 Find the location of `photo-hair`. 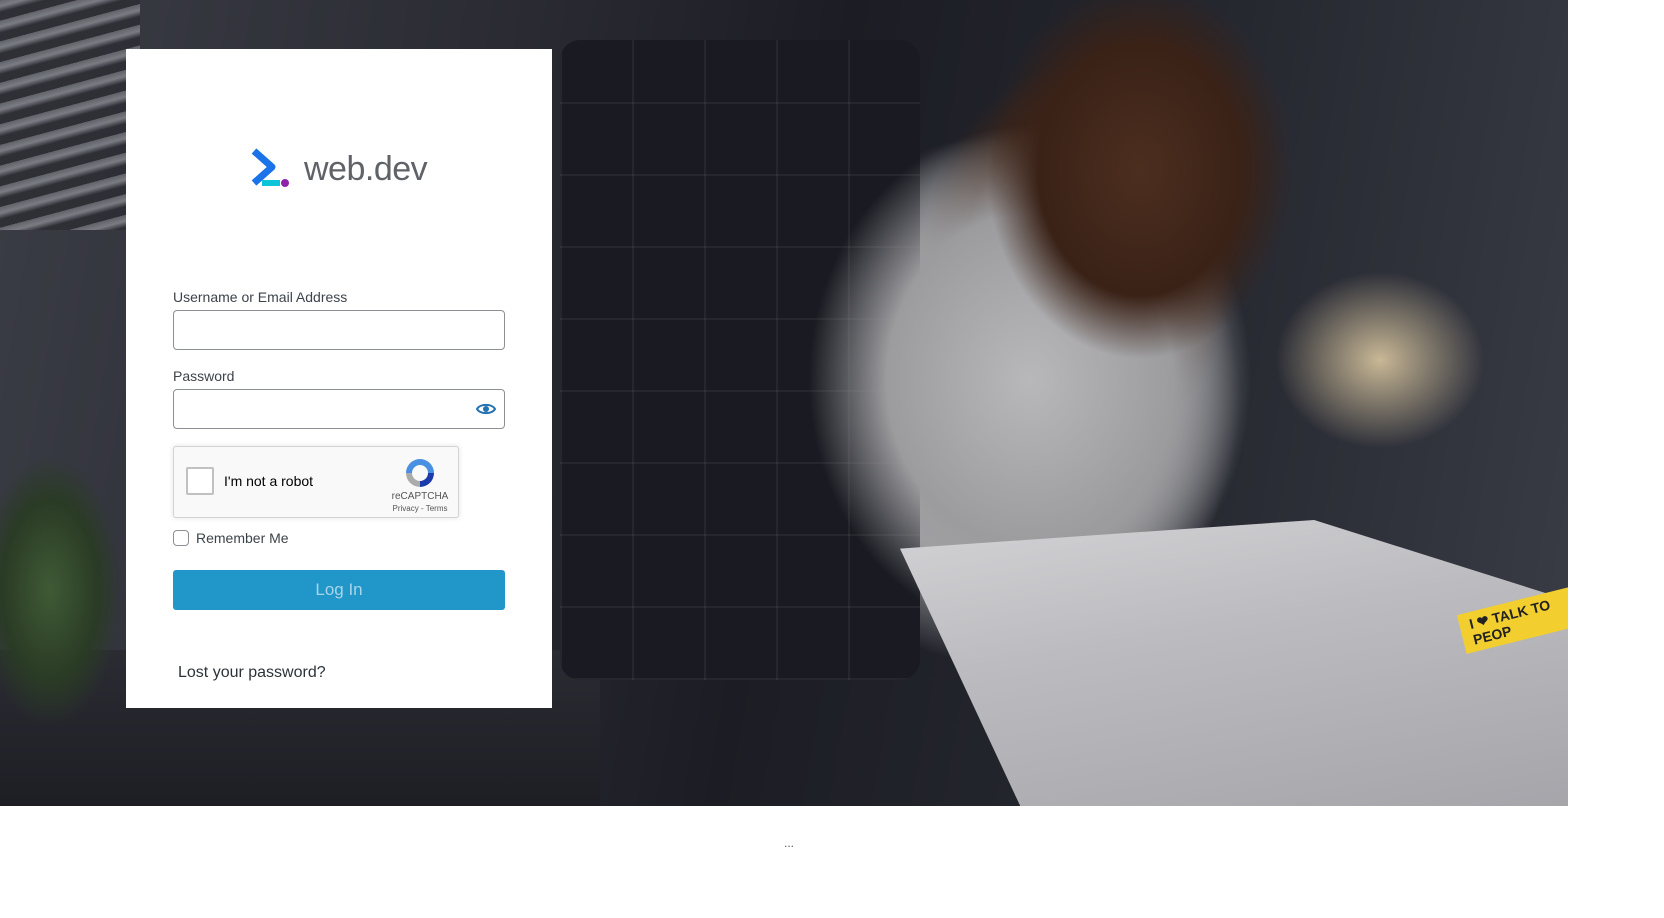

photo-hair is located at coordinates (1140, 210).